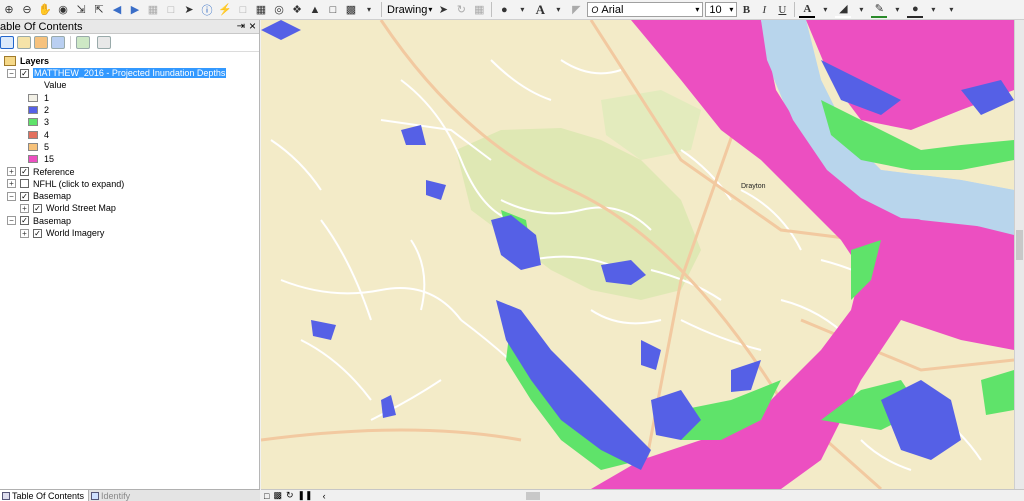  Describe the element at coordinates (9, 10) in the screenshot. I see `zoom-in-icon: ⊕` at that location.